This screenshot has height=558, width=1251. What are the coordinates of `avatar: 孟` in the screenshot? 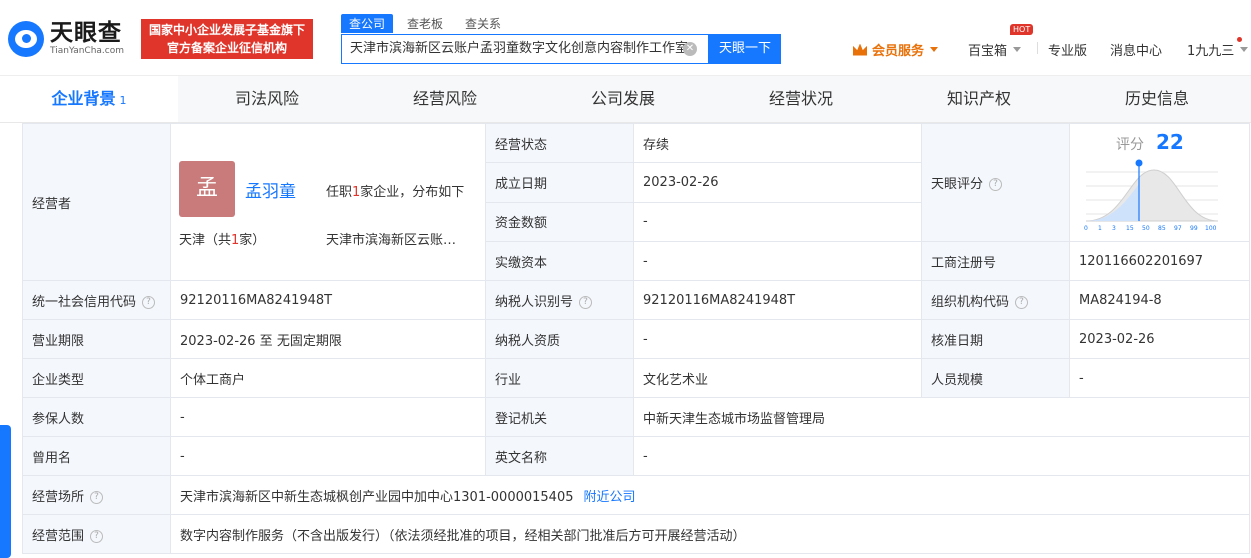 It's located at (207, 189).